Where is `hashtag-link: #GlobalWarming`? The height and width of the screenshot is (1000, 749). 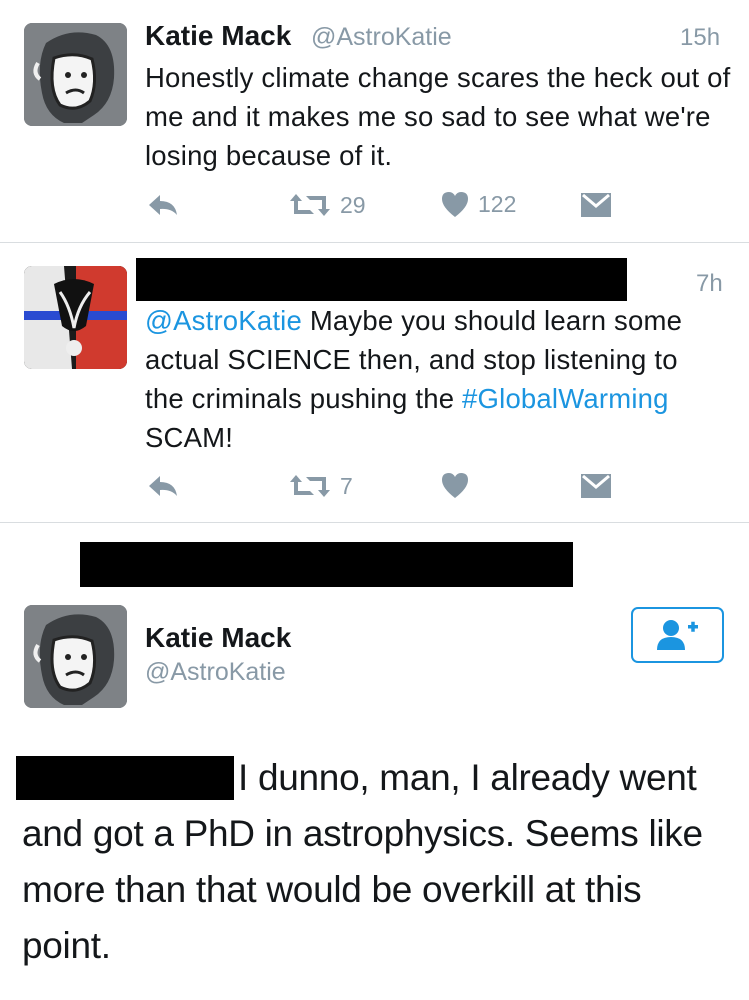
hashtag-link: #GlobalWarming is located at coordinates (565, 398).